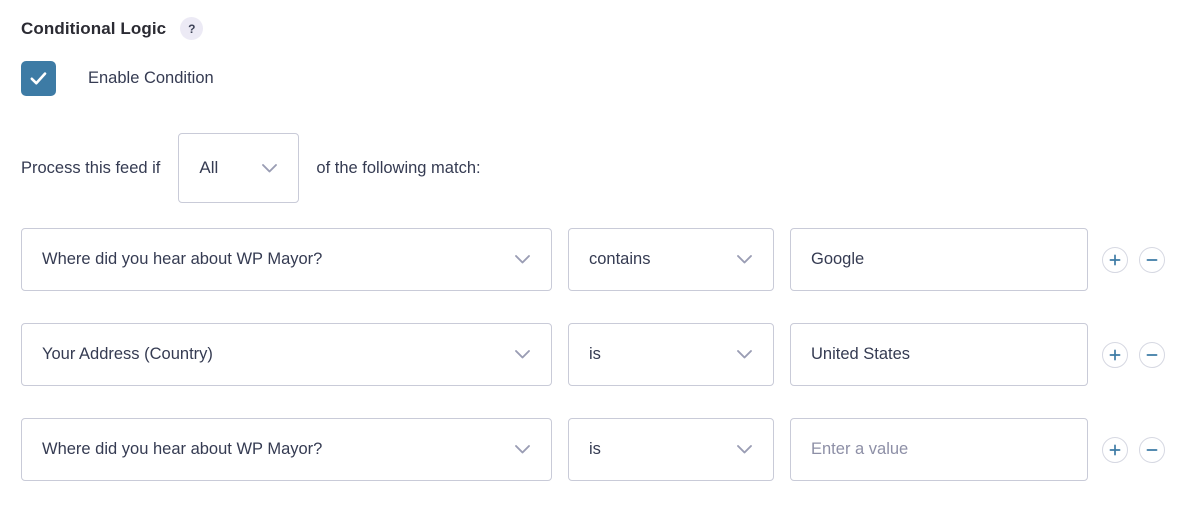 The height and width of the screenshot is (529, 1200). I want to click on condition-value-text: United States, so click(861, 354).